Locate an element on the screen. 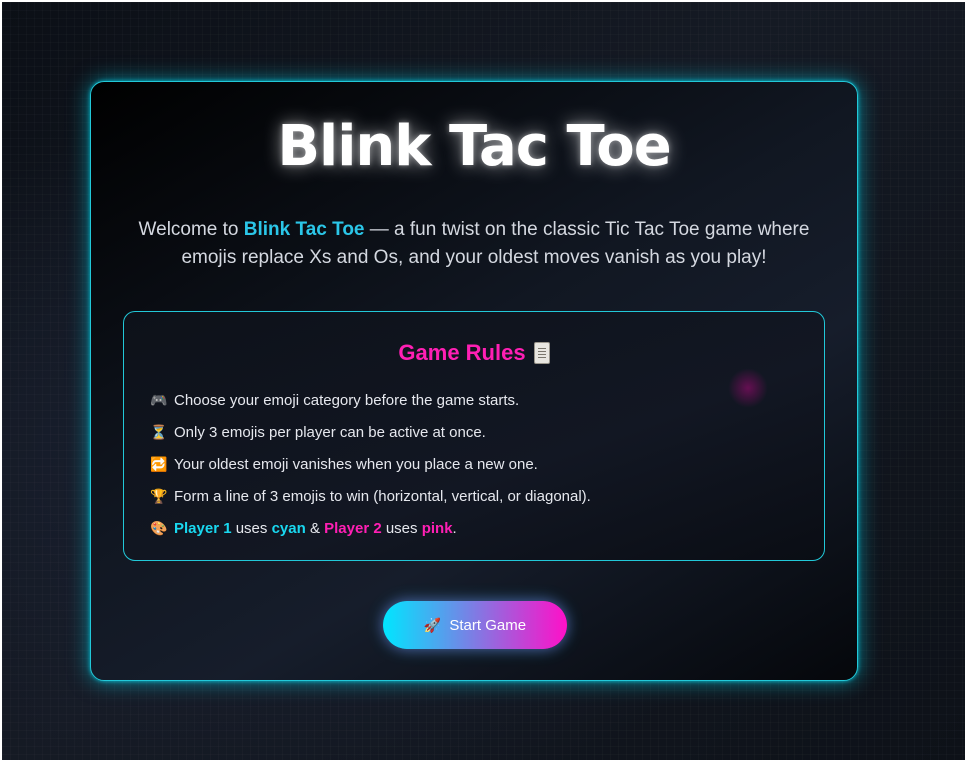 Image resolution: width=967 pixels, height=763 pixels. intro-prefix: Welcome to is located at coordinates (191, 229).